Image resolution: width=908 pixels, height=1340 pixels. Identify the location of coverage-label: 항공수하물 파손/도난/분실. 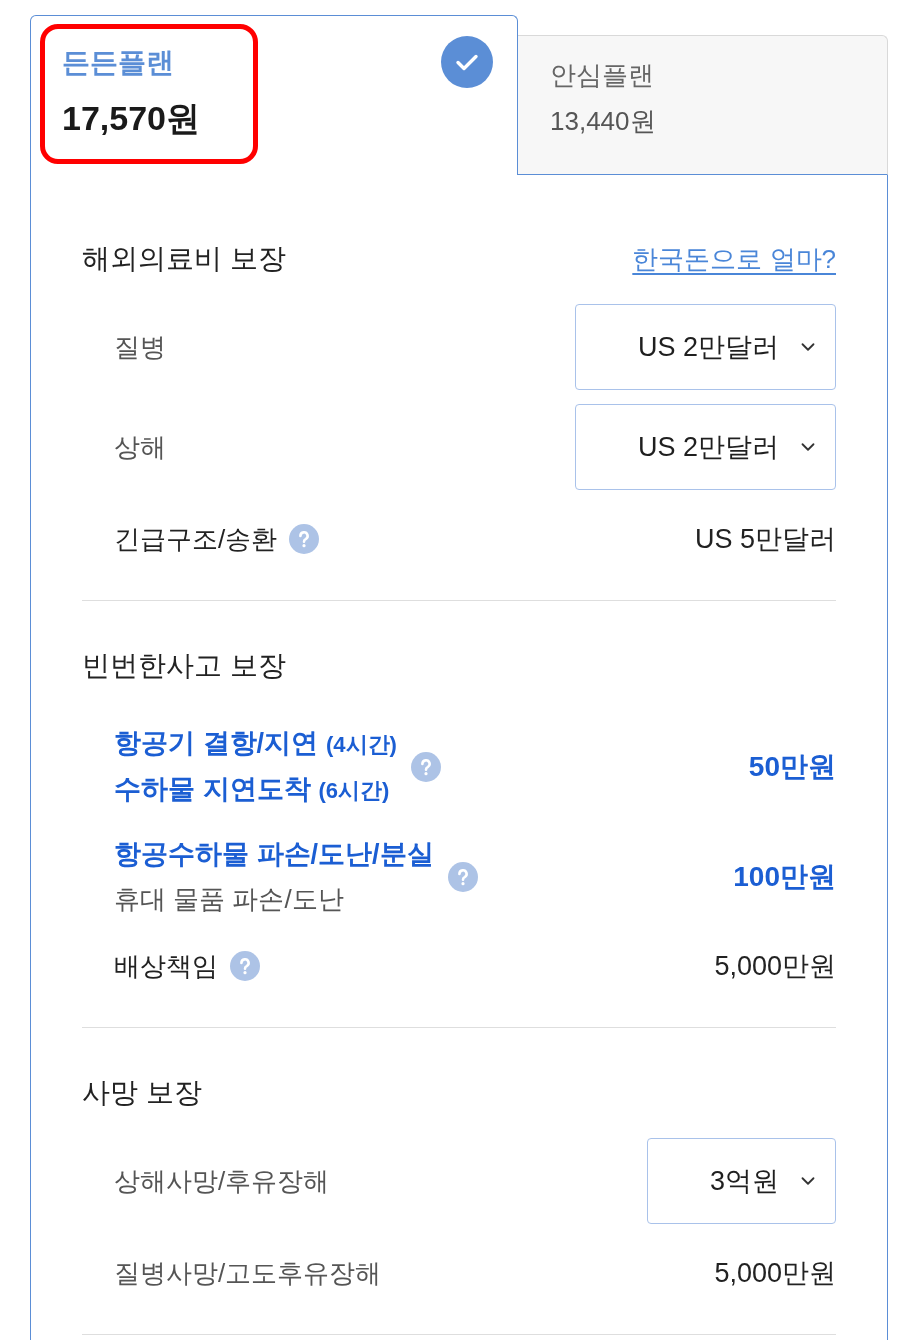
(274, 854).